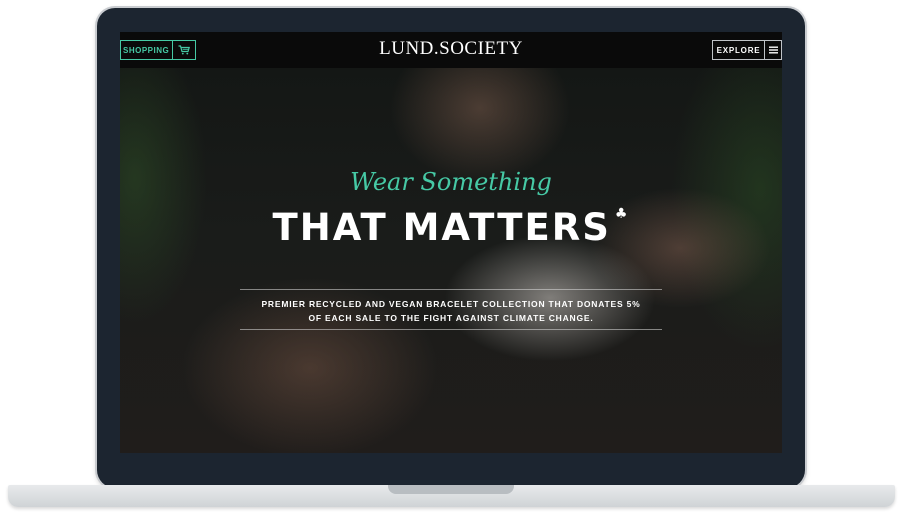  What do you see at coordinates (622, 214) in the screenshot?
I see `clover-icon: ♣` at bounding box center [622, 214].